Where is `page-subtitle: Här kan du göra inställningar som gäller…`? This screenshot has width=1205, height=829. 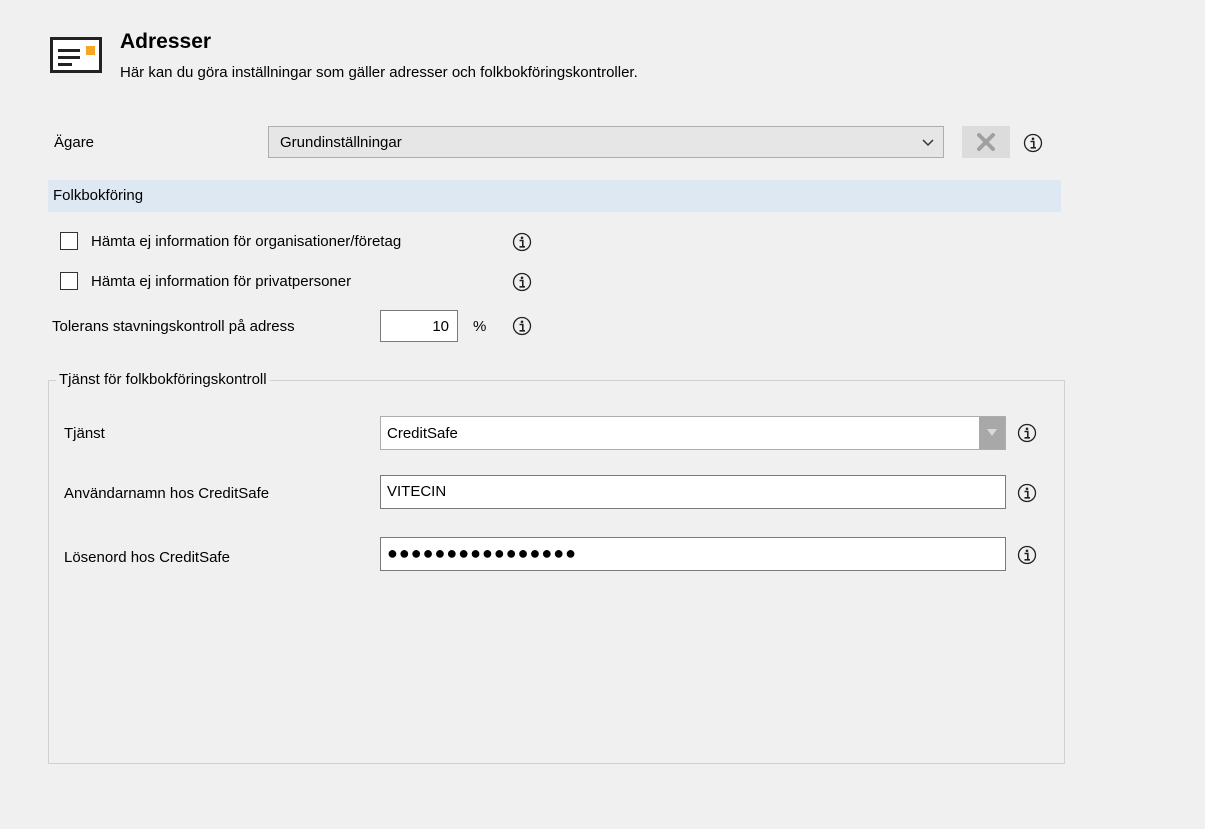
page-subtitle: Här kan du göra inställningar som gäller… is located at coordinates (379, 72).